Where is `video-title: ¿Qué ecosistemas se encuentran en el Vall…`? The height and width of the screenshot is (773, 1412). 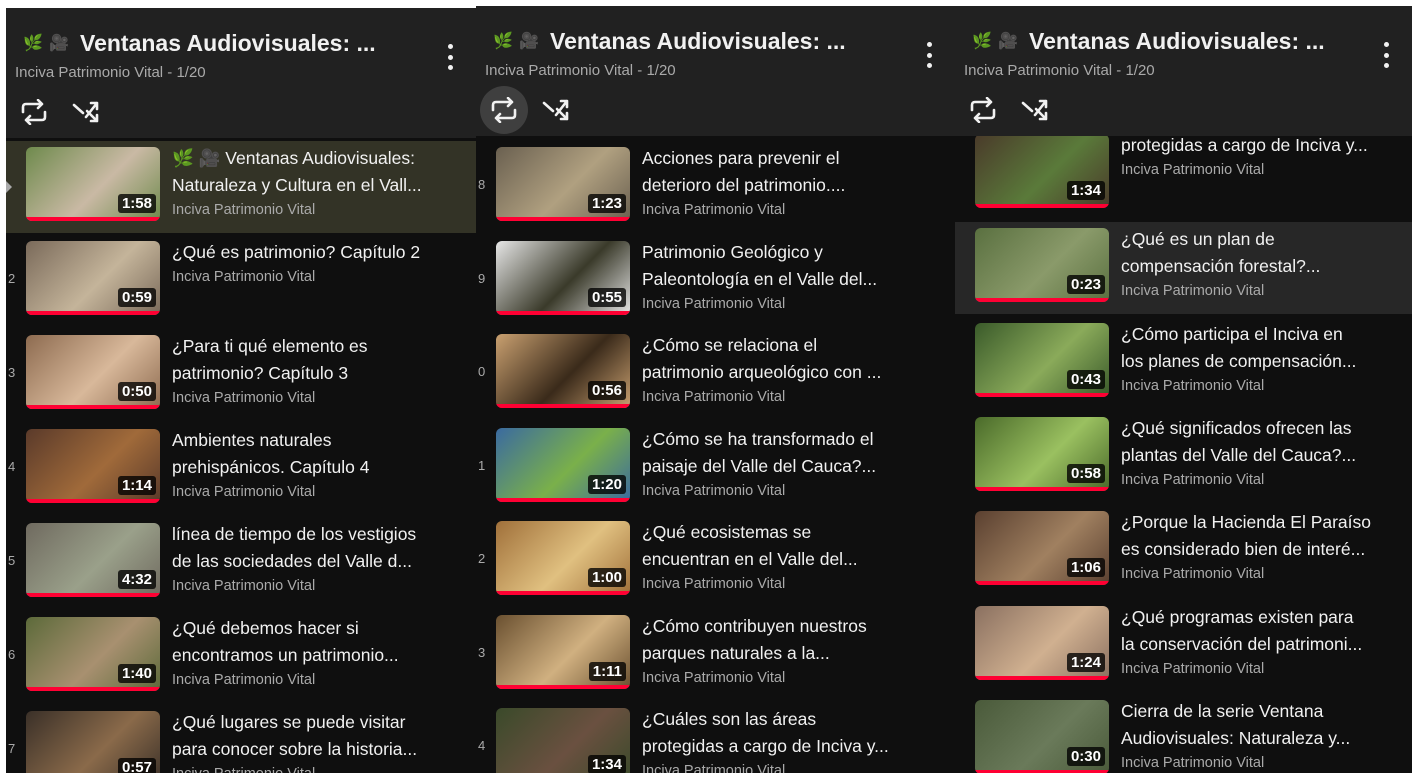 video-title: ¿Qué ecosistemas se encuentran en el Vall… is located at coordinates (794, 546).